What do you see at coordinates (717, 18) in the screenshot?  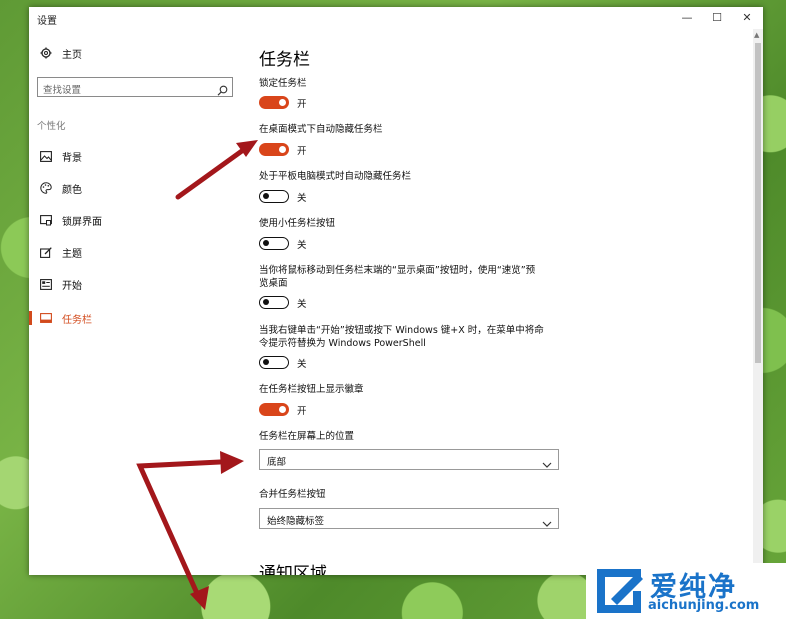 I see `maximize-button: ☐` at bounding box center [717, 18].